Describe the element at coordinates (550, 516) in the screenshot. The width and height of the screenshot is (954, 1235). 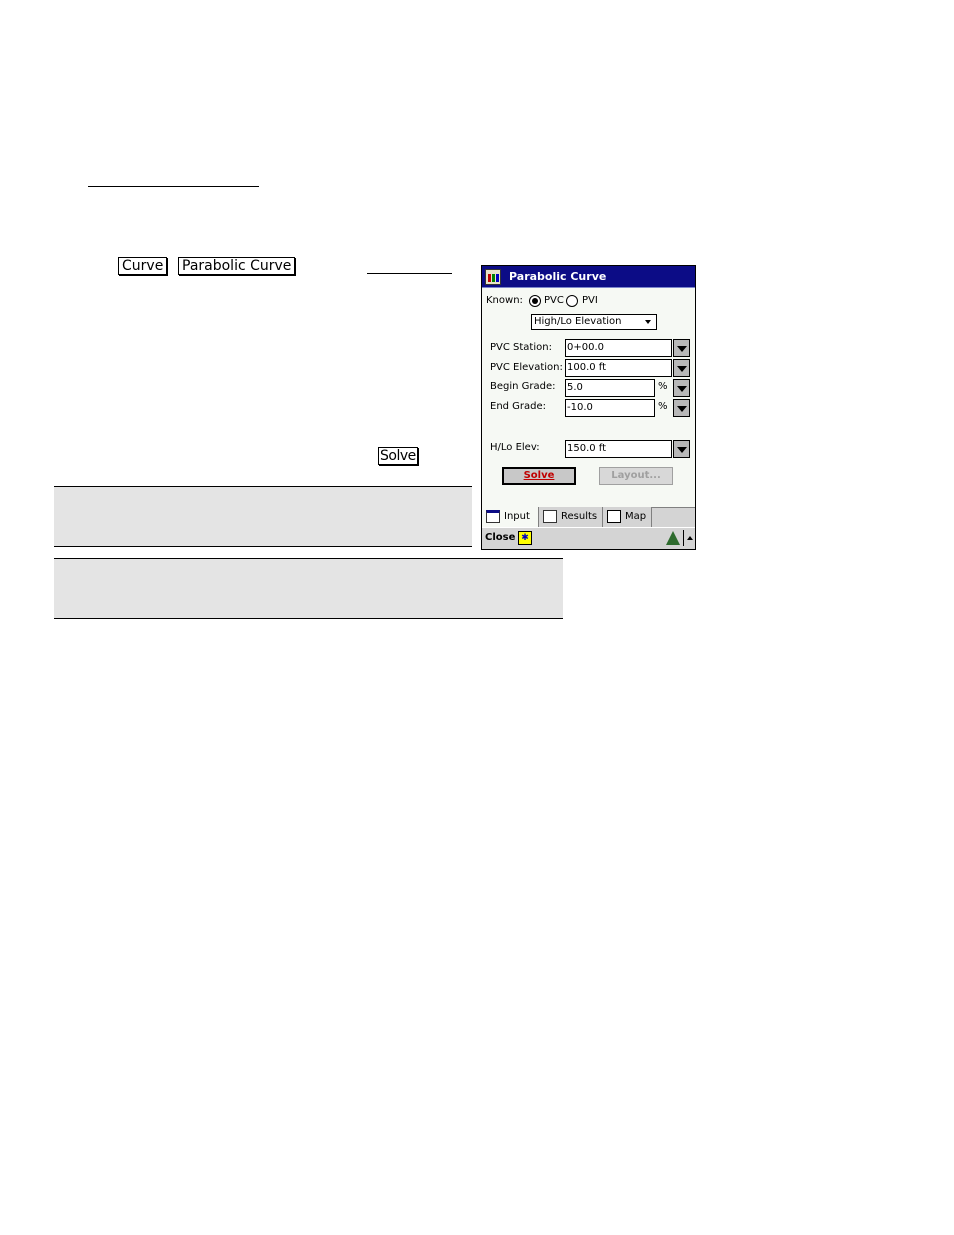
I see `results-document-icon` at that location.